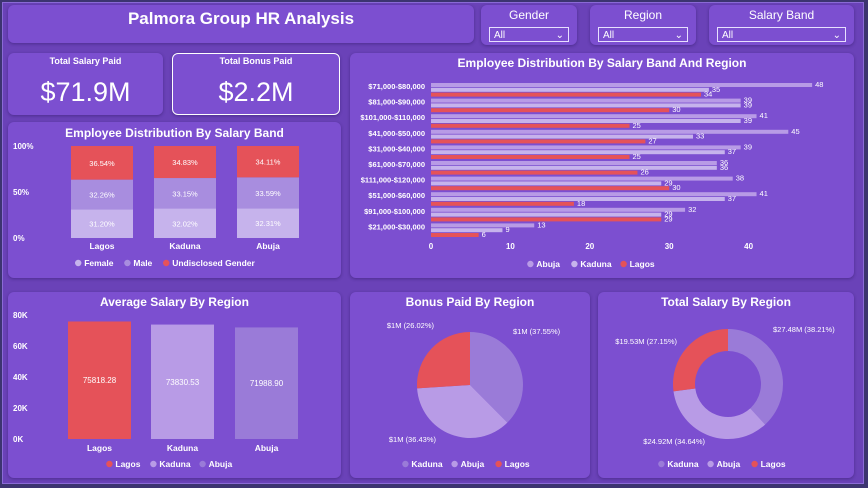 This screenshot has height=488, width=868. I want to click on data-label: $1M (37.55%), so click(537, 331).